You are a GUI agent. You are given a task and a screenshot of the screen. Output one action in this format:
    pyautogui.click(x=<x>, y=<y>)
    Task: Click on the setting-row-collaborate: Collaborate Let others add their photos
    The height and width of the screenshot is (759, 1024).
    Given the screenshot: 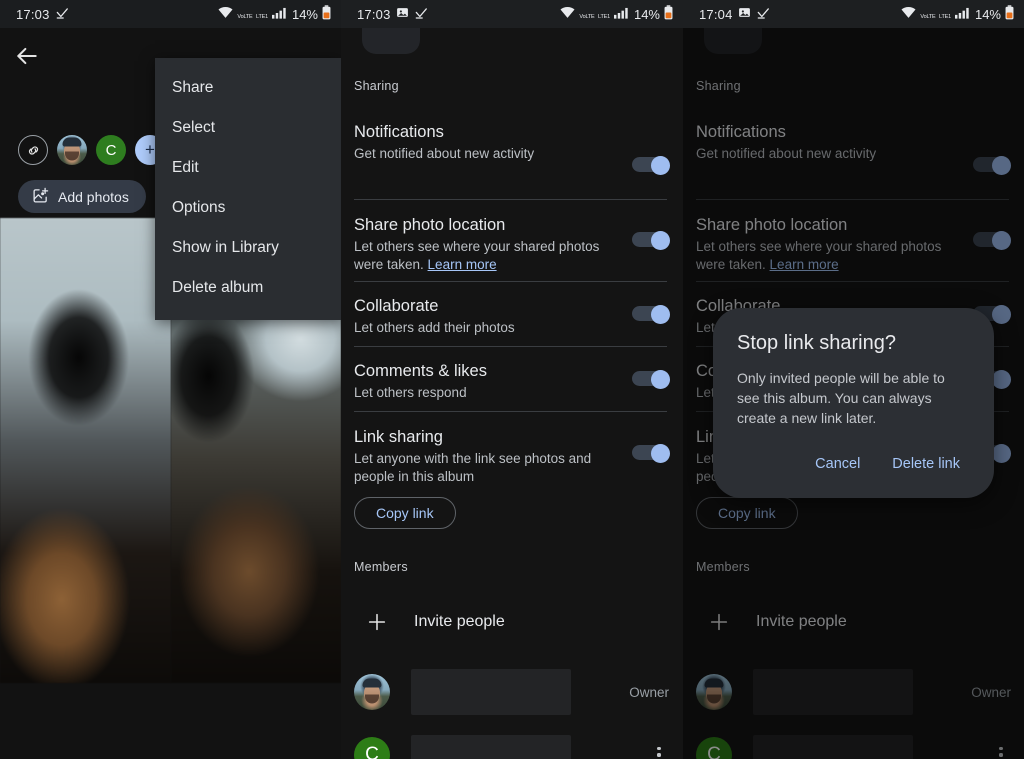 What is the action you would take?
    pyautogui.click(x=511, y=316)
    